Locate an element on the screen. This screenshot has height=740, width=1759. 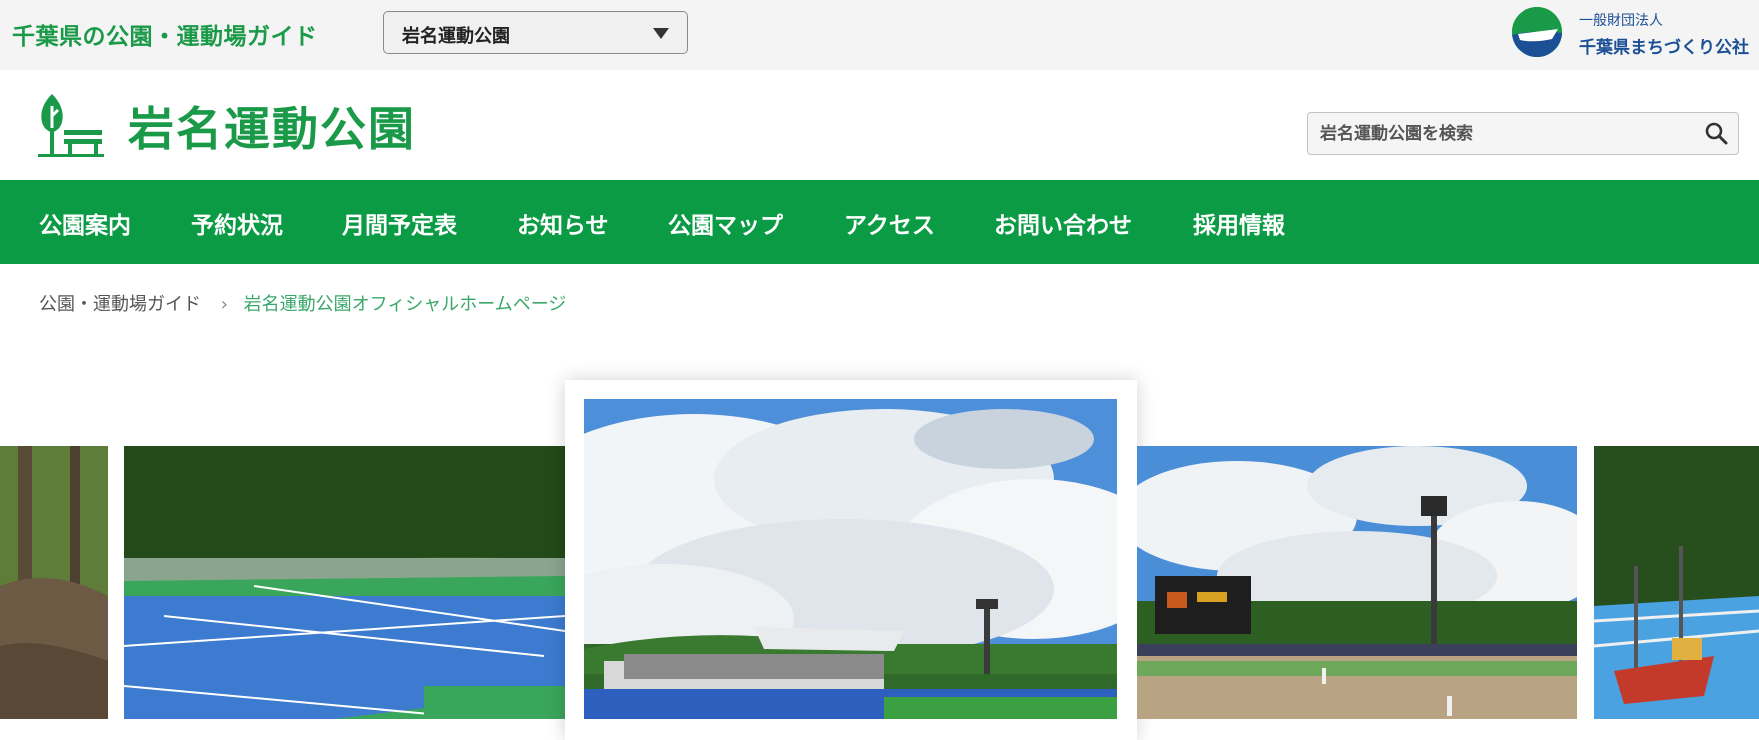
top-bar: 千葉県の公園・運動場ガイド 岩名運動公園 一般財団法人 千葉県まちづくり公社 is located at coordinates (879, 35).